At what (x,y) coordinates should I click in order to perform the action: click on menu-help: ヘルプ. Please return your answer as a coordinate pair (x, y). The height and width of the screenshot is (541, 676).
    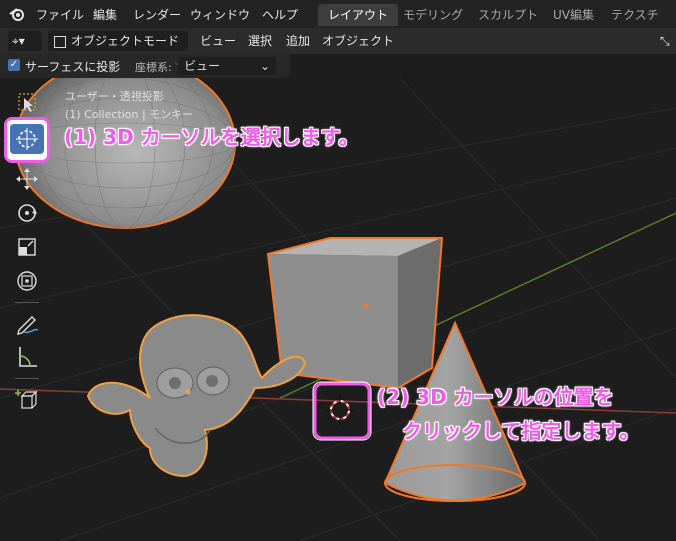
    Looking at the image, I should click on (280, 14).